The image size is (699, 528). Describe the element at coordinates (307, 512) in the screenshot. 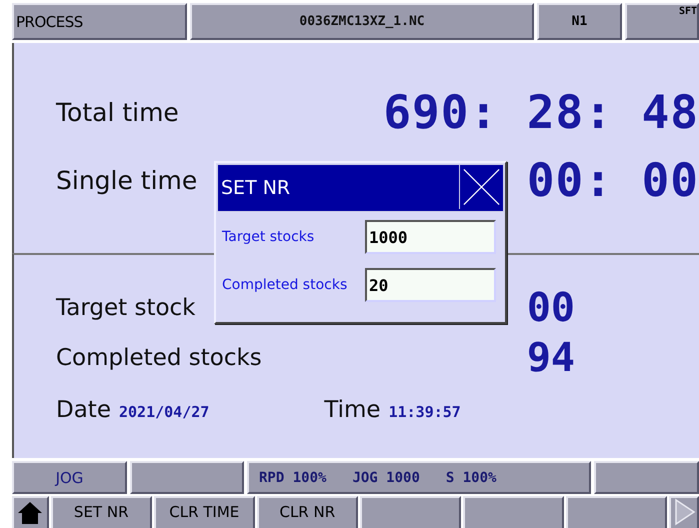

I see `softkey-button: CLR NR` at that location.